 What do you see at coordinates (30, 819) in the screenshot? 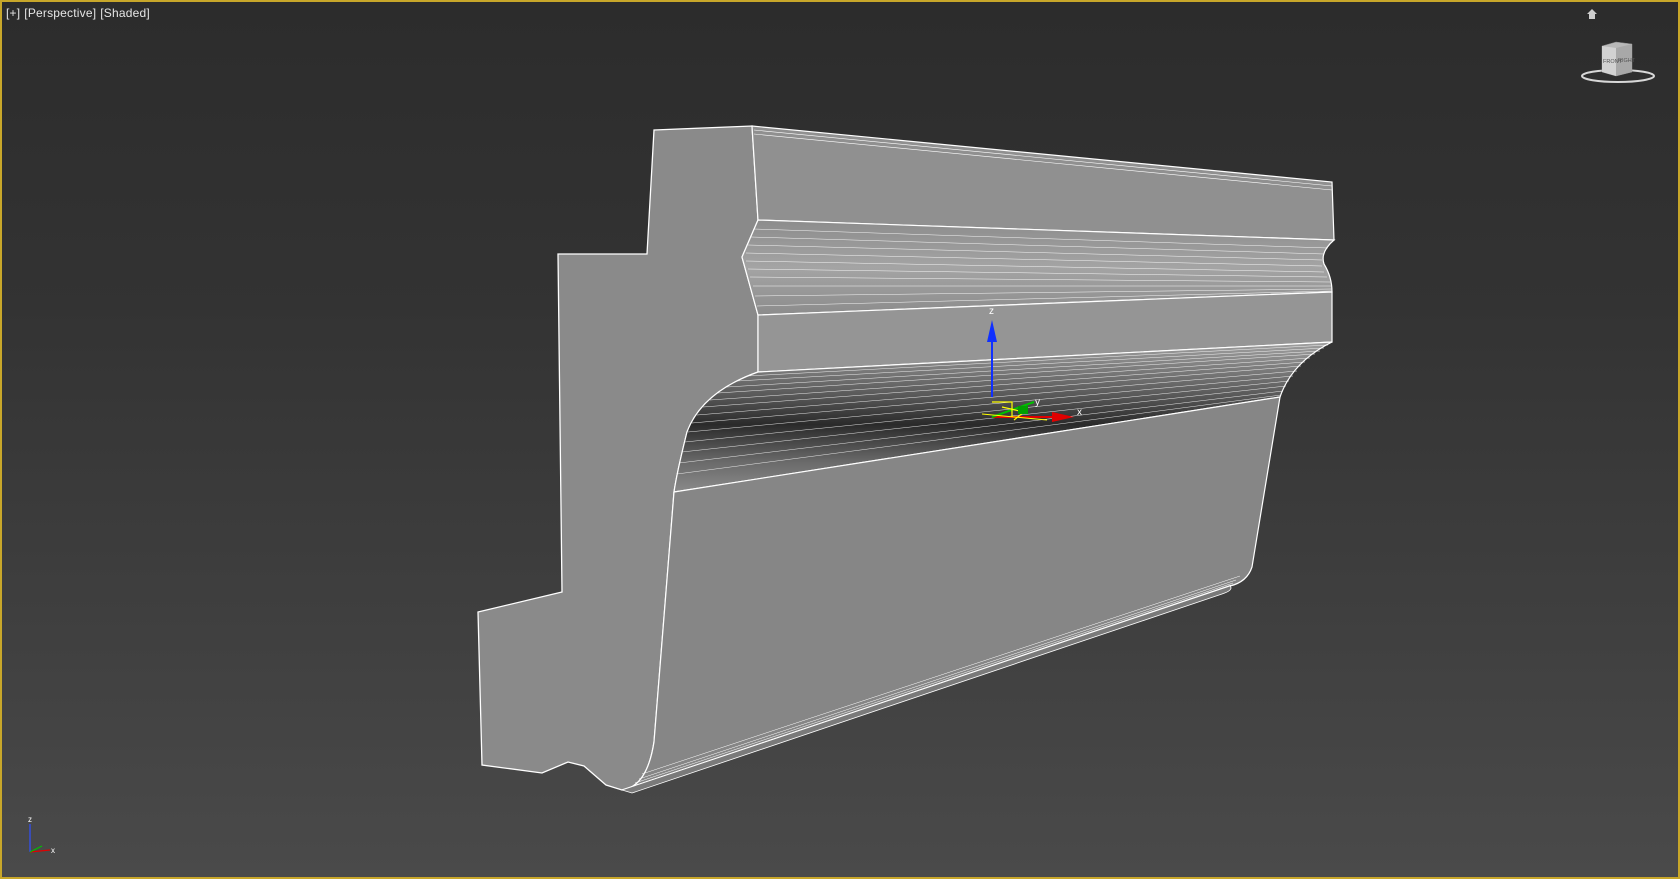
I see `tripod-z-label: z` at bounding box center [30, 819].